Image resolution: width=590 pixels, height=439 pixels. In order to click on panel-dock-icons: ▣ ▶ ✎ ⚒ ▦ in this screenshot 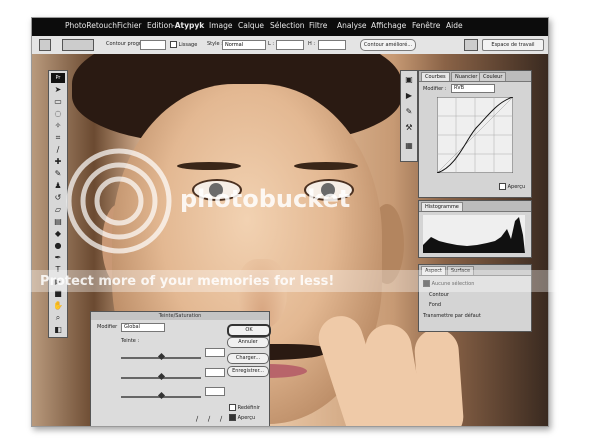, I will do `click(409, 116)`.